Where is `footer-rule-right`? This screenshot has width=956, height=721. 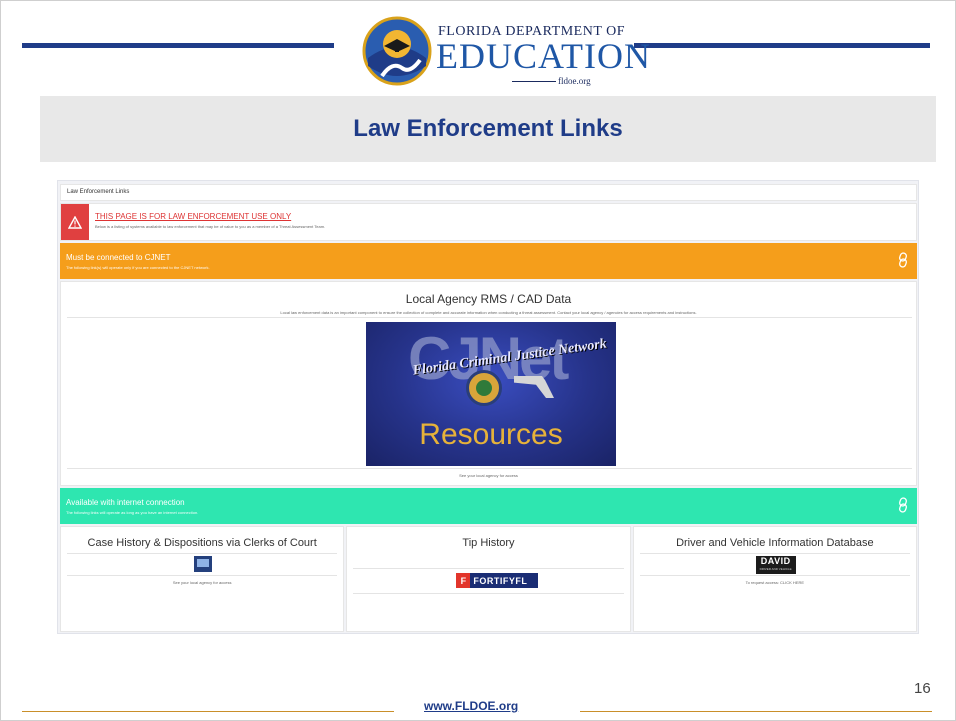
footer-rule-right is located at coordinates (756, 711).